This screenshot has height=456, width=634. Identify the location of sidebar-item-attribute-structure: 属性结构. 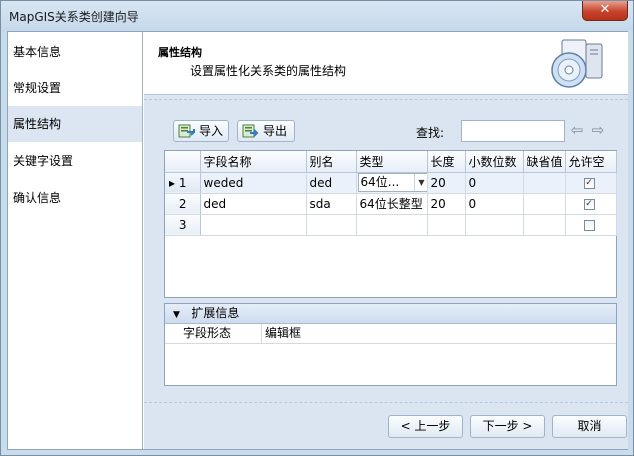
(75, 124).